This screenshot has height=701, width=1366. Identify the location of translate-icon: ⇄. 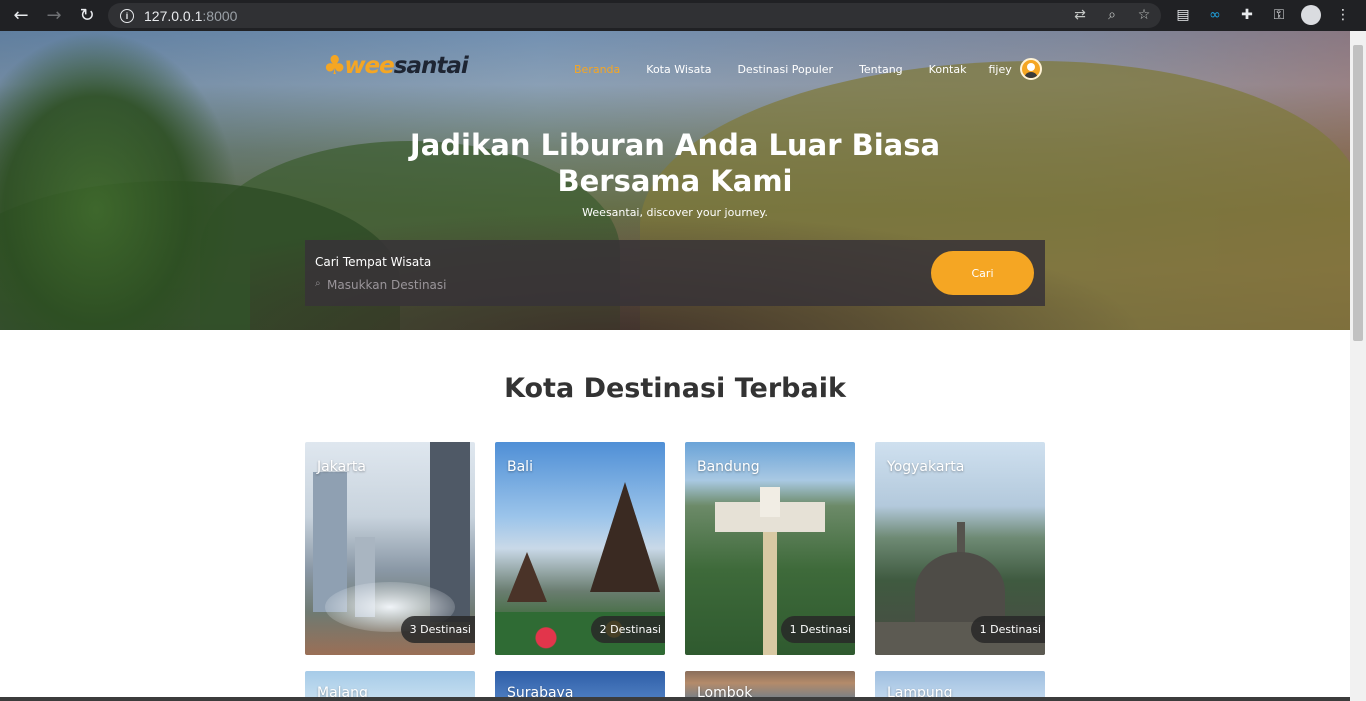
(1080, 15).